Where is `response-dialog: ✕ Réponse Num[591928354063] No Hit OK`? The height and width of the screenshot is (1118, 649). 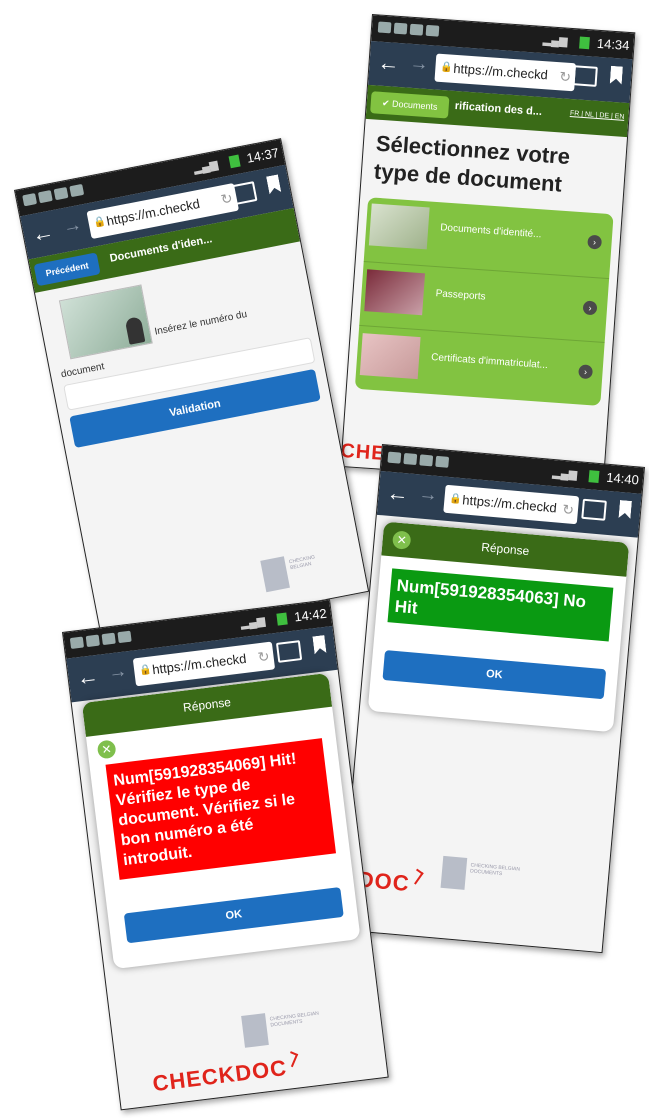
response-dialog: ✕ Réponse Num[591928354063] No Hit OK is located at coordinates (498, 627).